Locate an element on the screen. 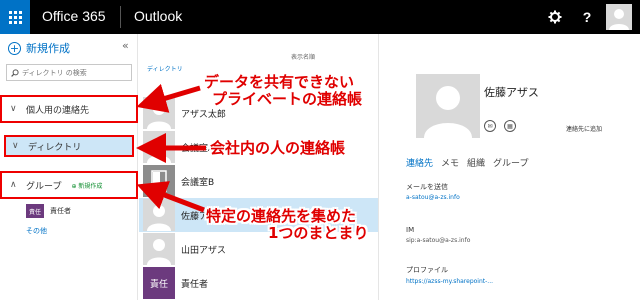 Image resolution: width=640 pixels, height=300 pixels. send-mail-button: ✉ is located at coordinates (490, 126).